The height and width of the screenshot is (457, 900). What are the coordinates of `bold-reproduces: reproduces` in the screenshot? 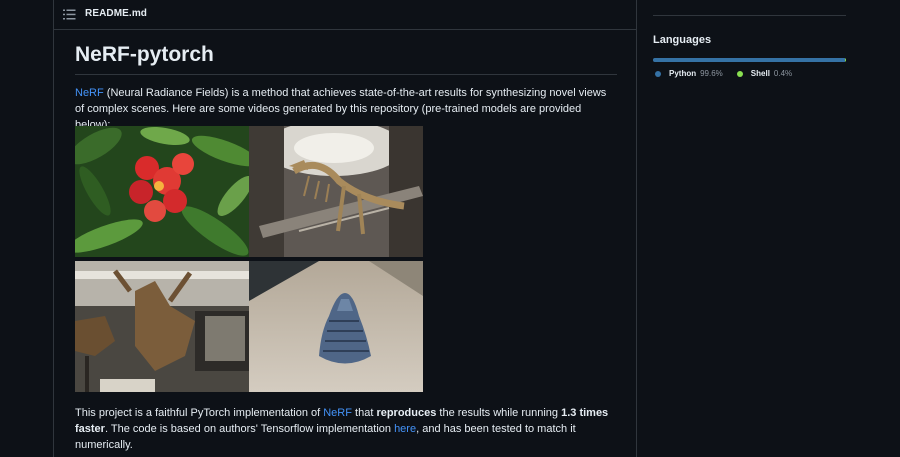 It's located at (406, 413).